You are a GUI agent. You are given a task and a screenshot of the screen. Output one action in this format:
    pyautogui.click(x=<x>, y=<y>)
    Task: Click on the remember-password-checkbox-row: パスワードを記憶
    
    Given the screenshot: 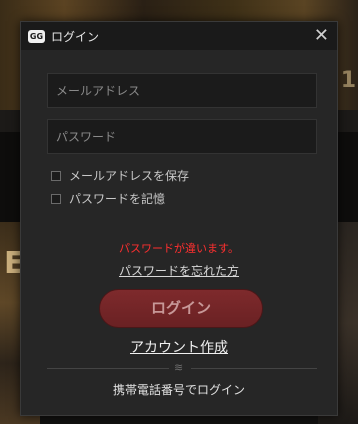 What is the action you would take?
    pyautogui.click(x=108, y=198)
    